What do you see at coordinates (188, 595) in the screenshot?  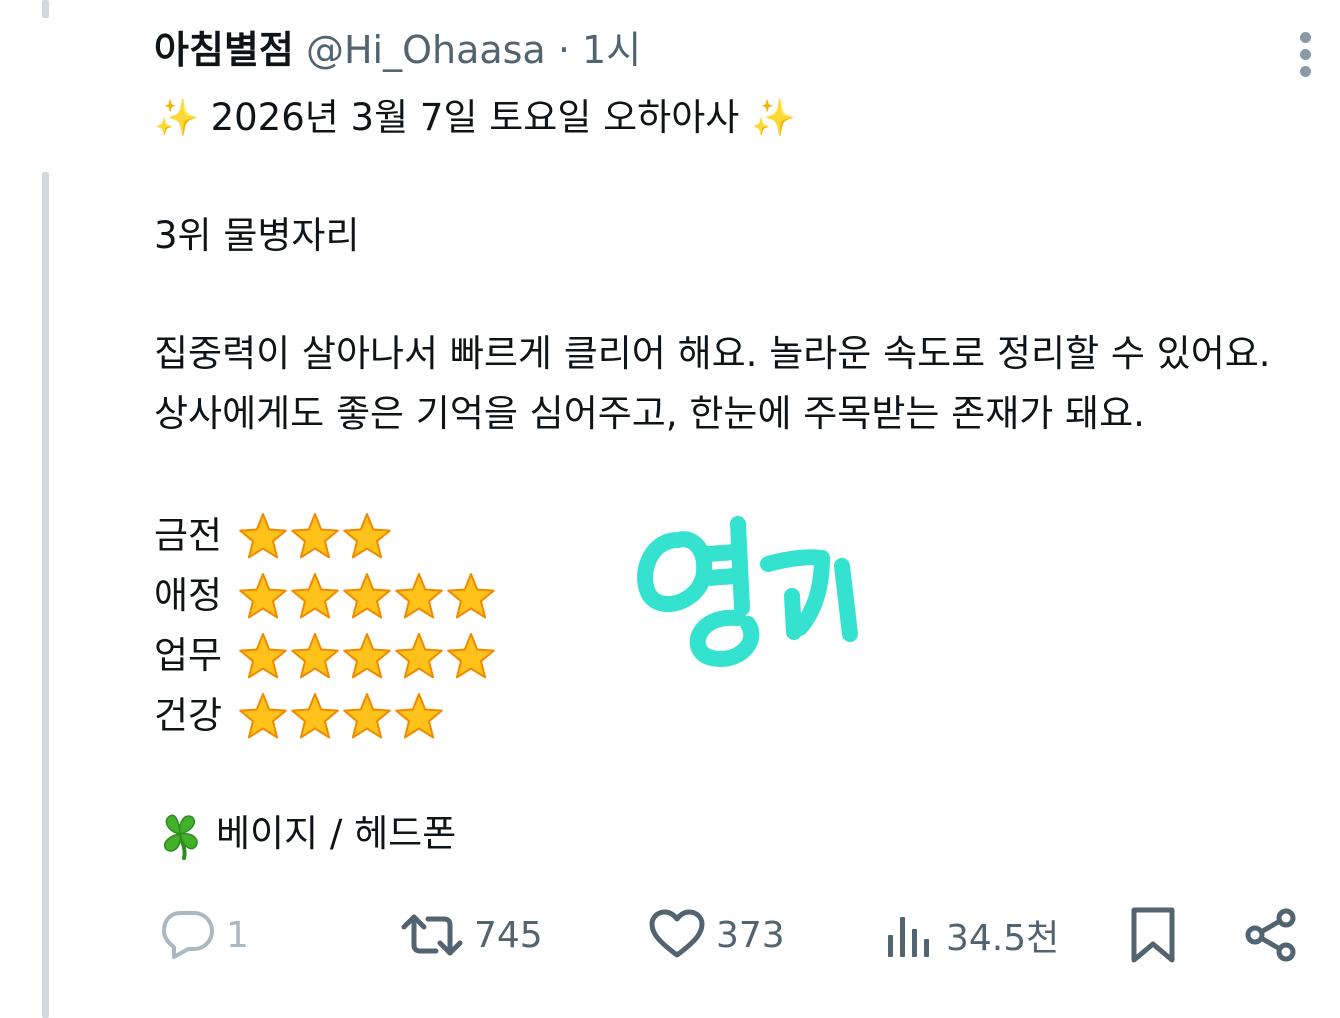 I see `rating-label: 애정` at bounding box center [188, 595].